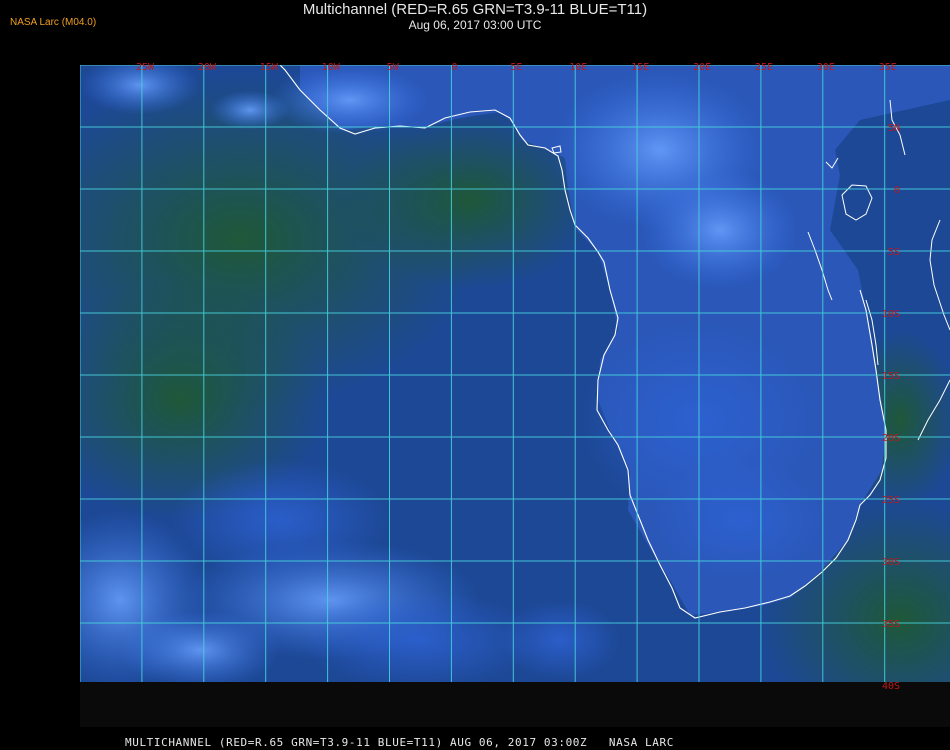 This screenshot has width=950, height=750. I want to click on latitude-label: 35S, so click(891, 624).